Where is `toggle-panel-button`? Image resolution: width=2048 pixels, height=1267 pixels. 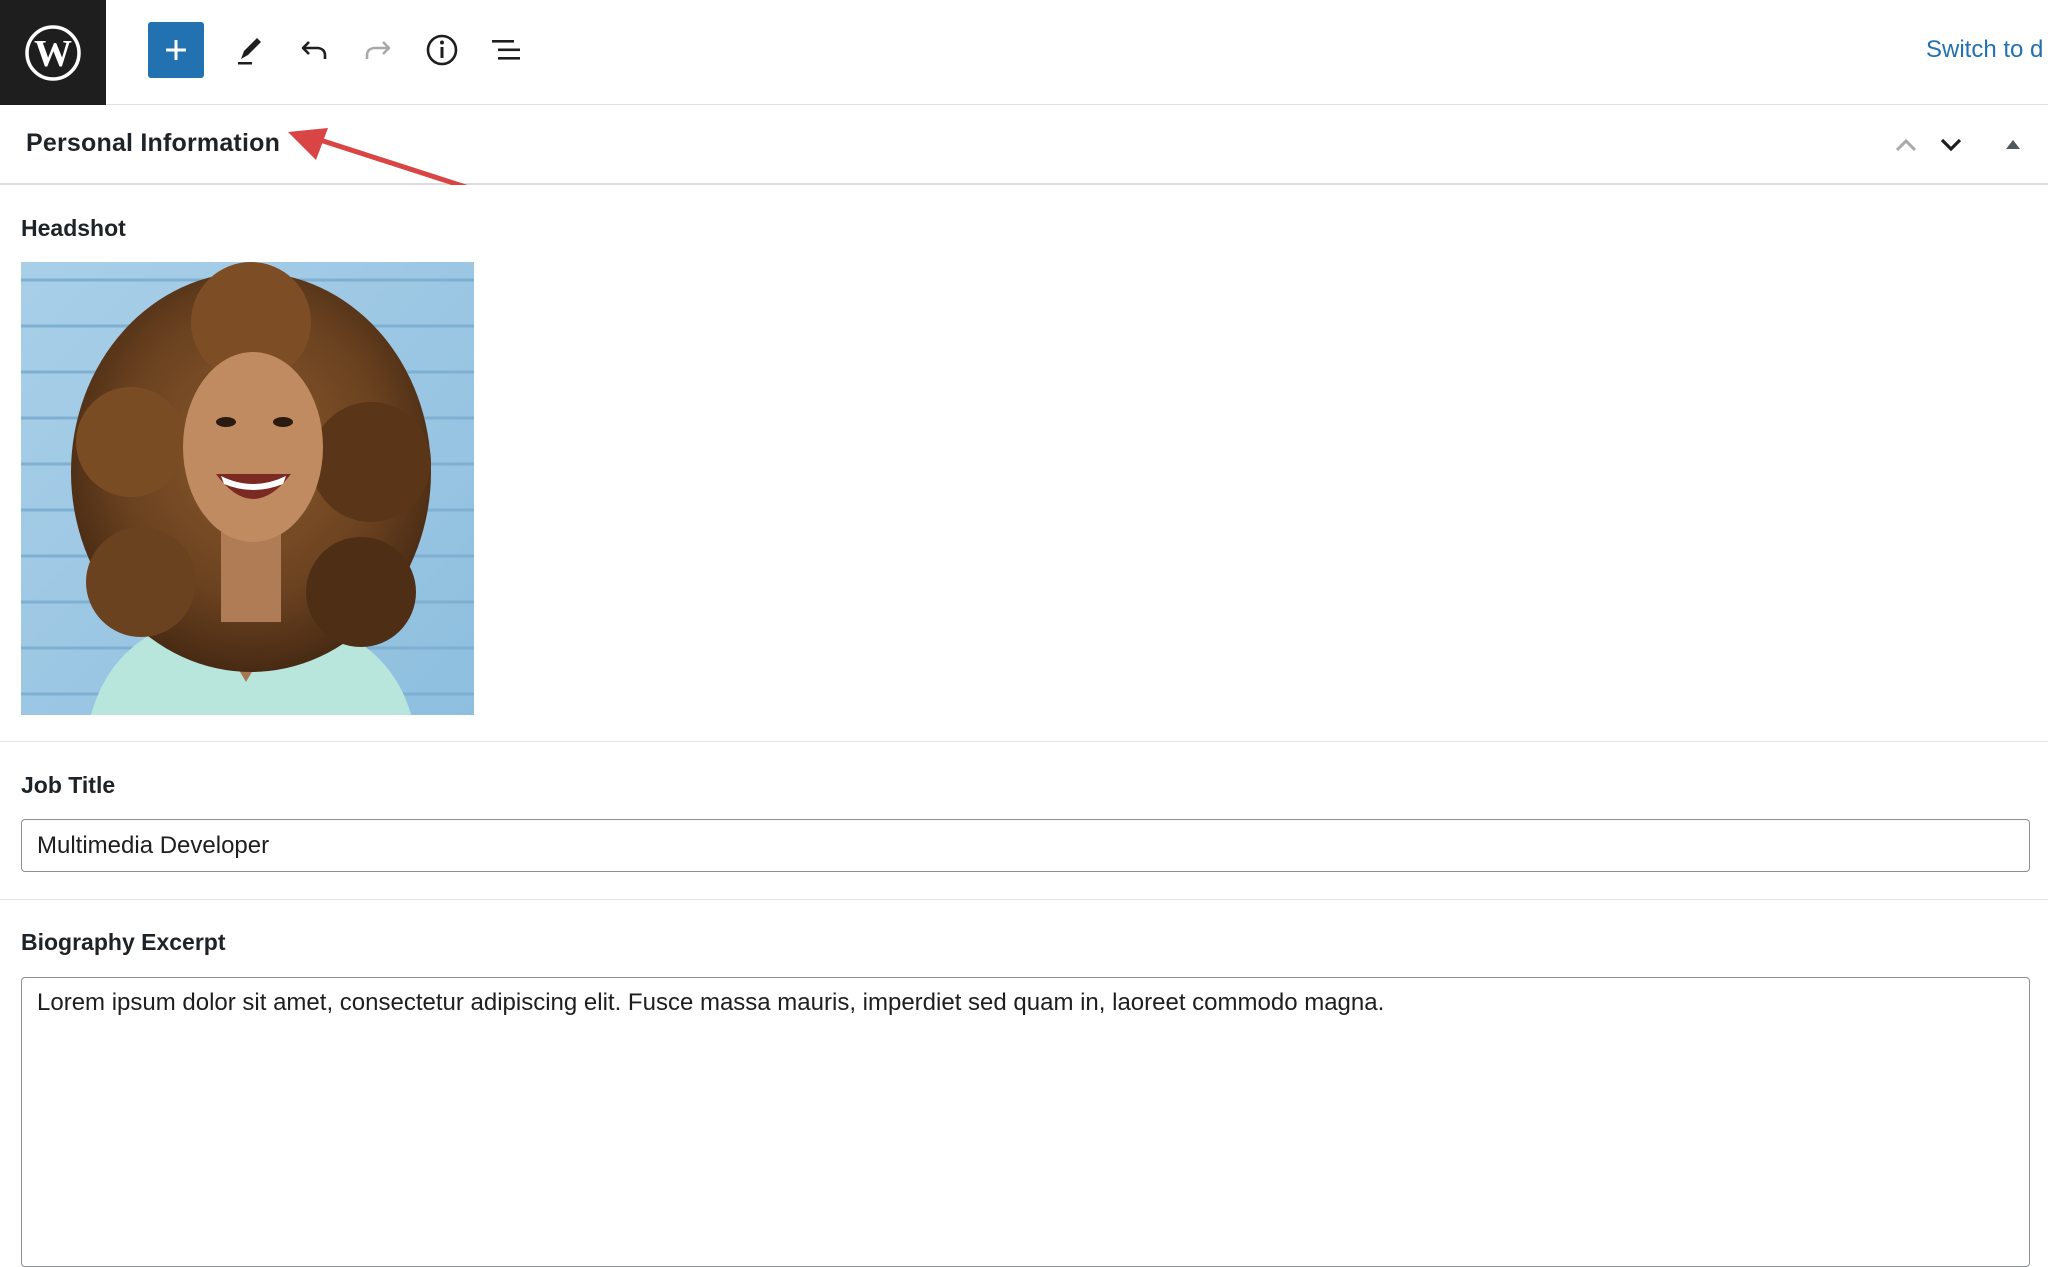
toggle-panel-button is located at coordinates (2013, 145).